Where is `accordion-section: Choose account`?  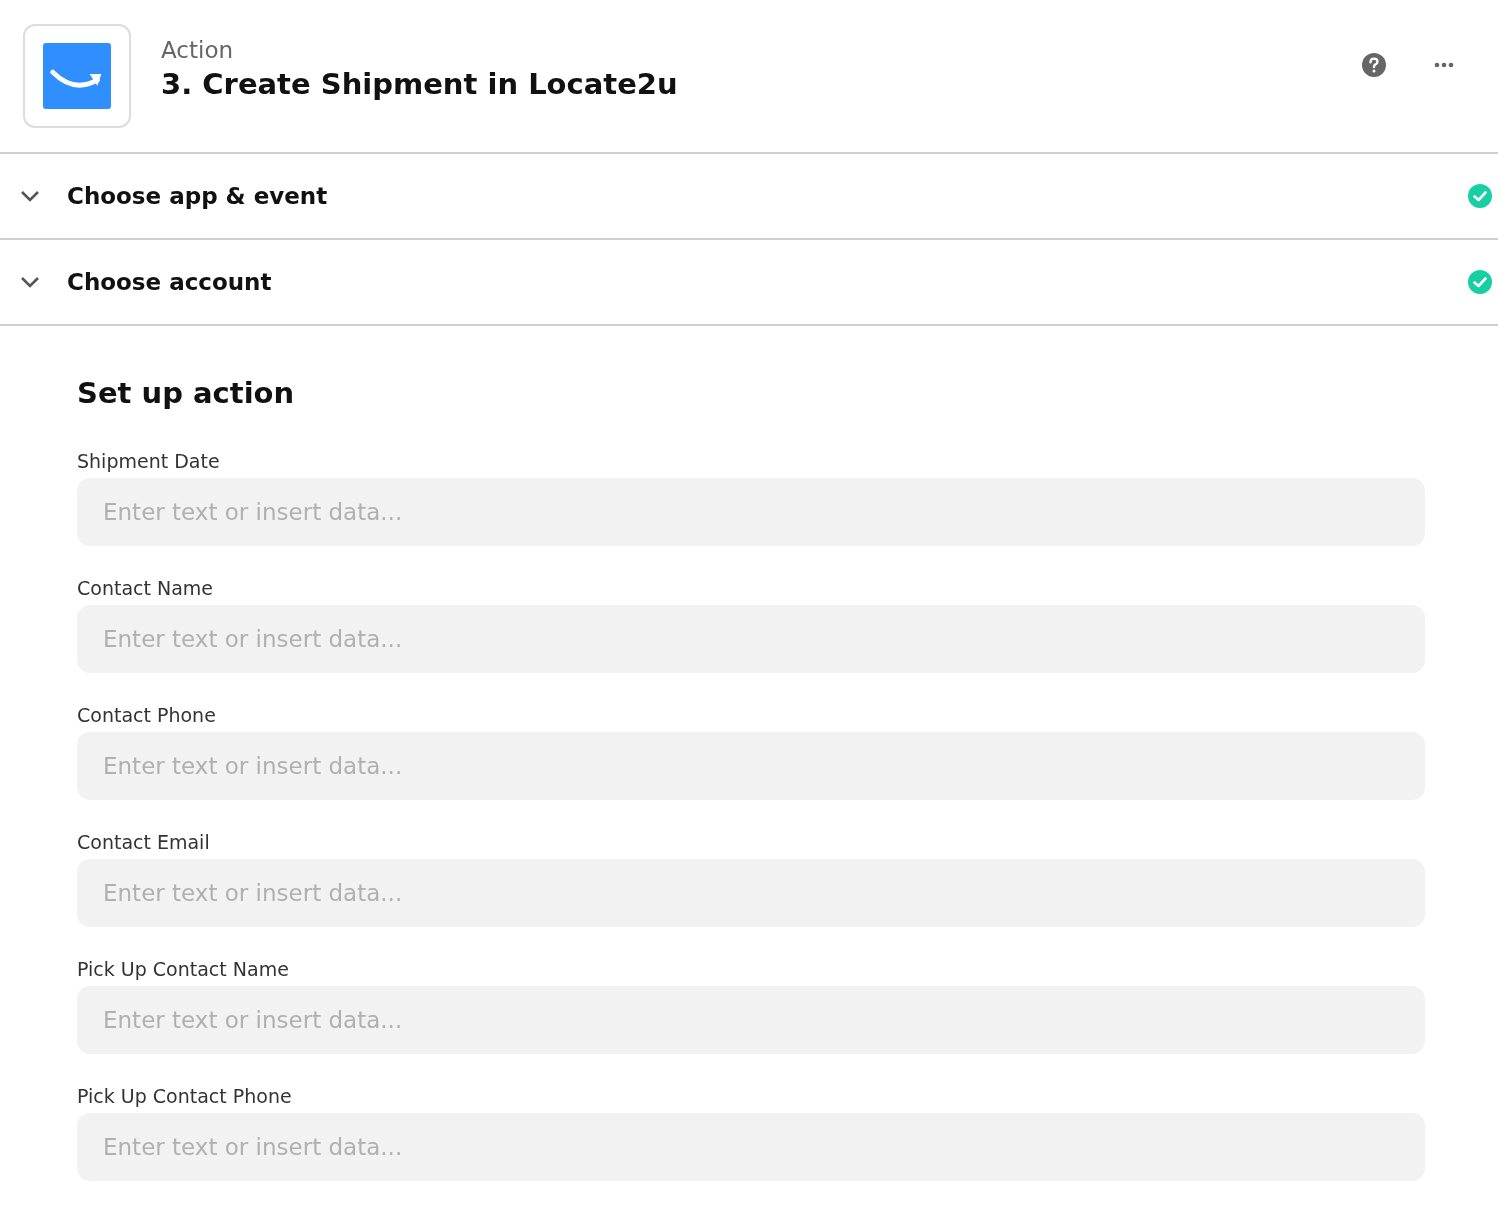
accordion-section: Choose account is located at coordinates (749, 283).